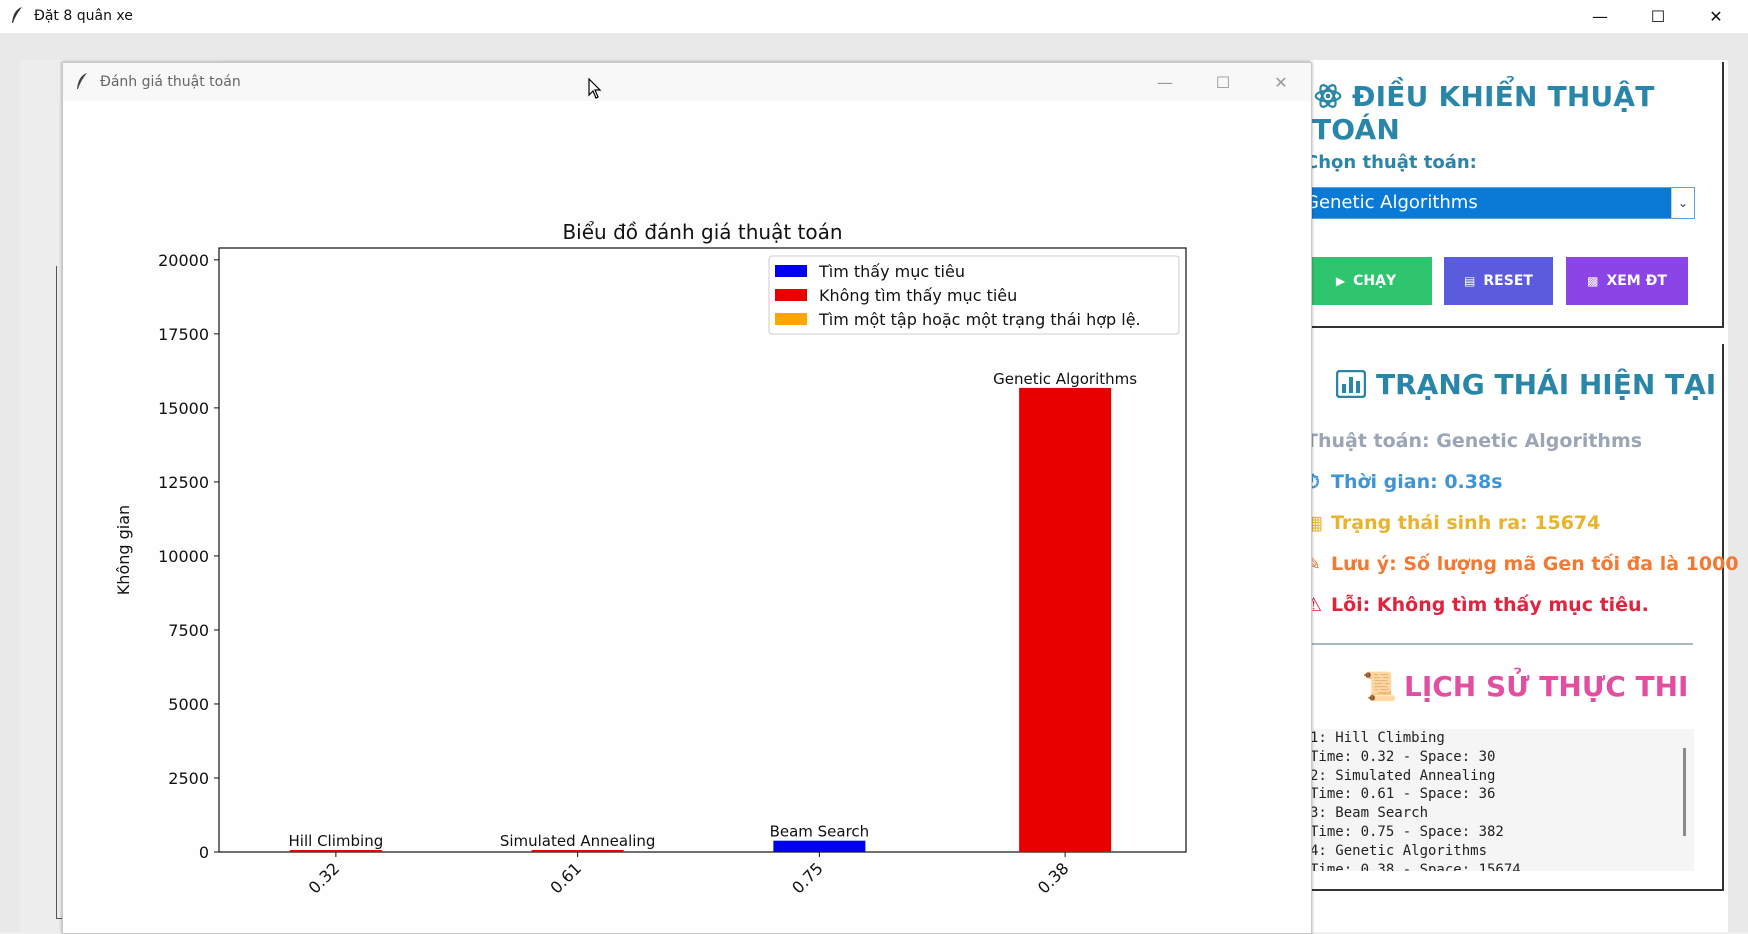 This screenshot has height=934, width=1748. Describe the element at coordinates (1490, 605) in the screenshot. I see `status-error-text: Lỗi: Không tìm thấy mục tiêu.` at that location.